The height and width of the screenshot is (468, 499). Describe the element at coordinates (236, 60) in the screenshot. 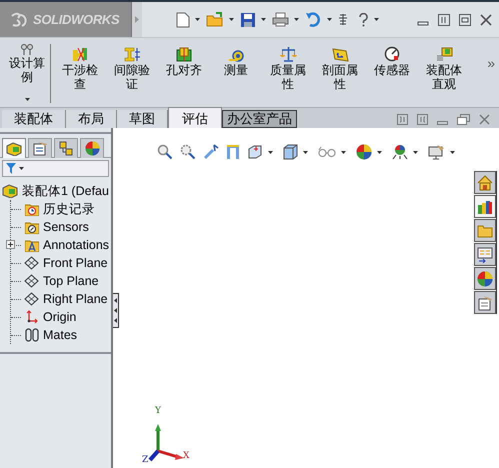

I see `tool-button: 测量` at that location.